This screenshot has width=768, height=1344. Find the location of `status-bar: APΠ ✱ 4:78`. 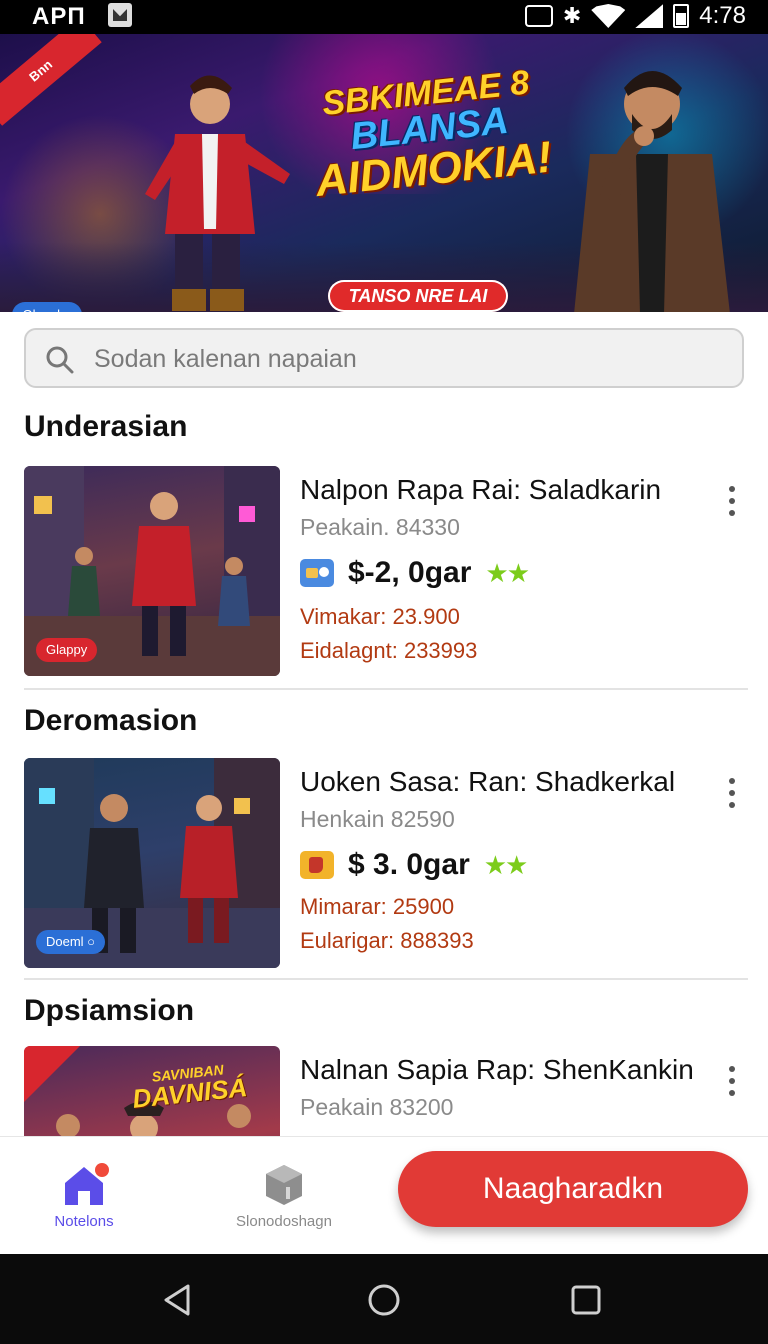

status-bar: APΠ ✱ 4:78 is located at coordinates (384, 17).